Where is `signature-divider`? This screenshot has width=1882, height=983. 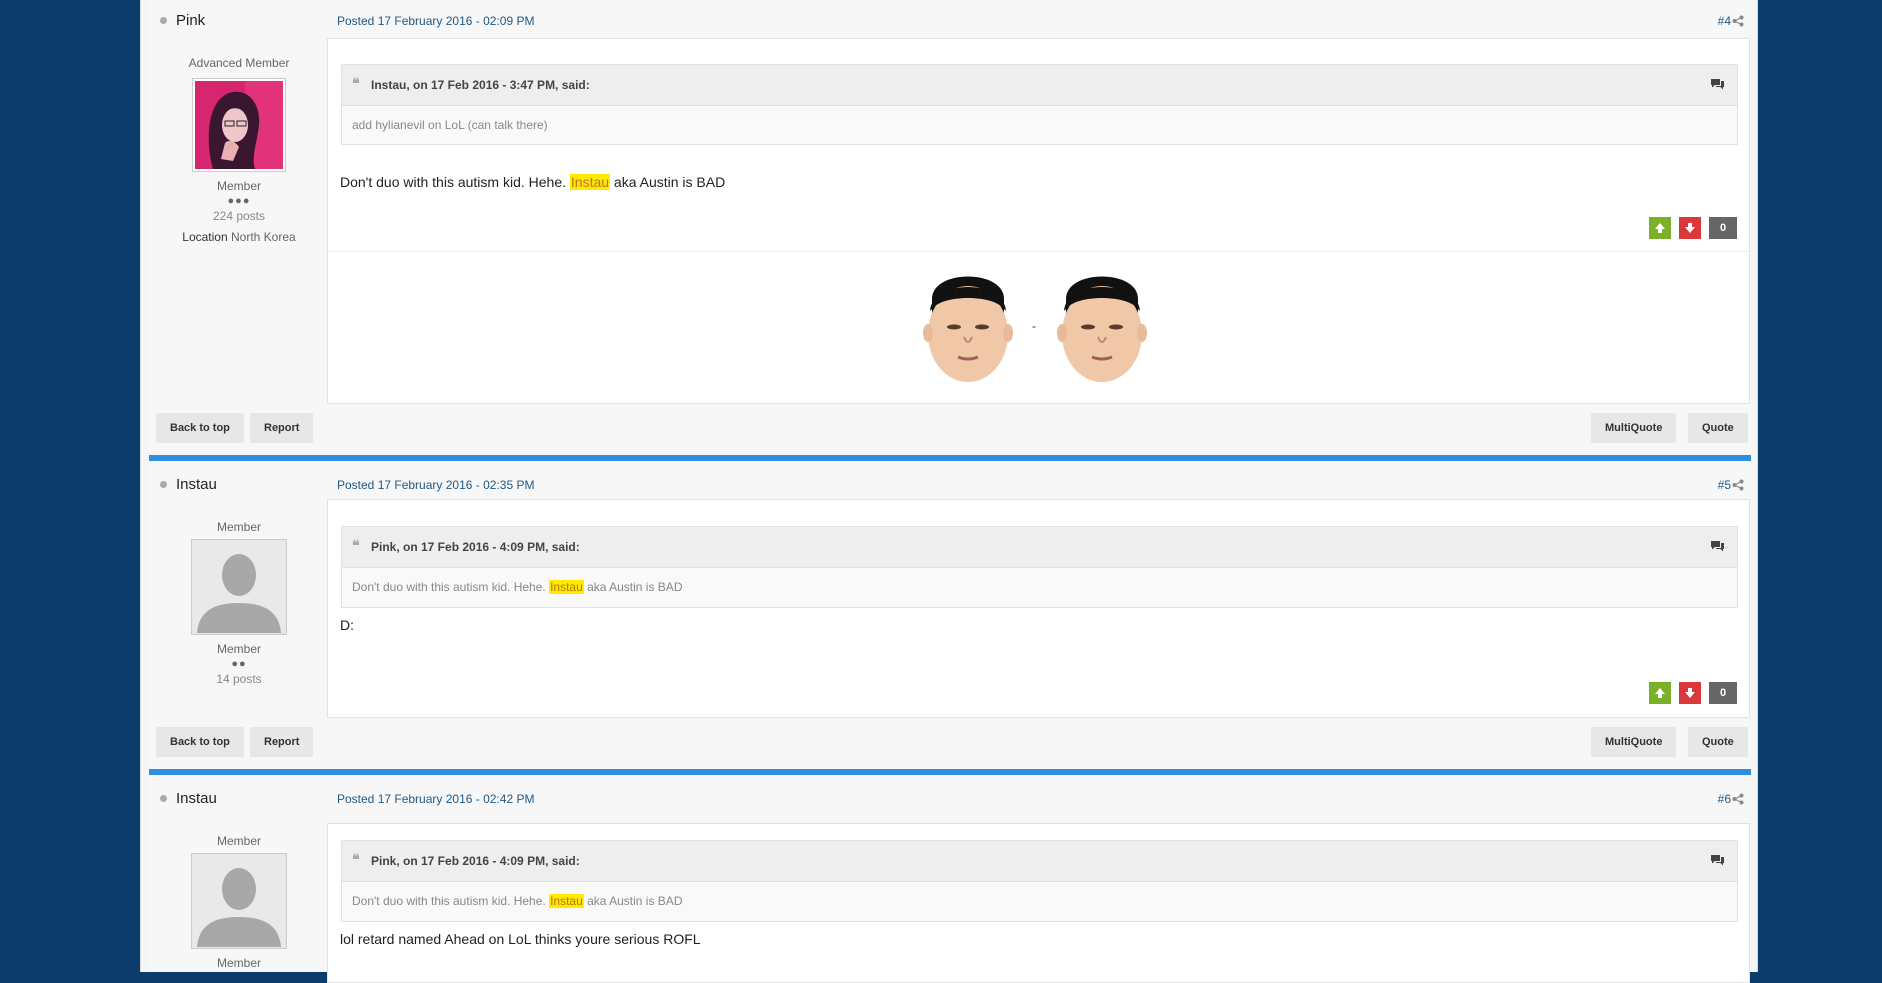
signature-divider is located at coordinates (1038, 251).